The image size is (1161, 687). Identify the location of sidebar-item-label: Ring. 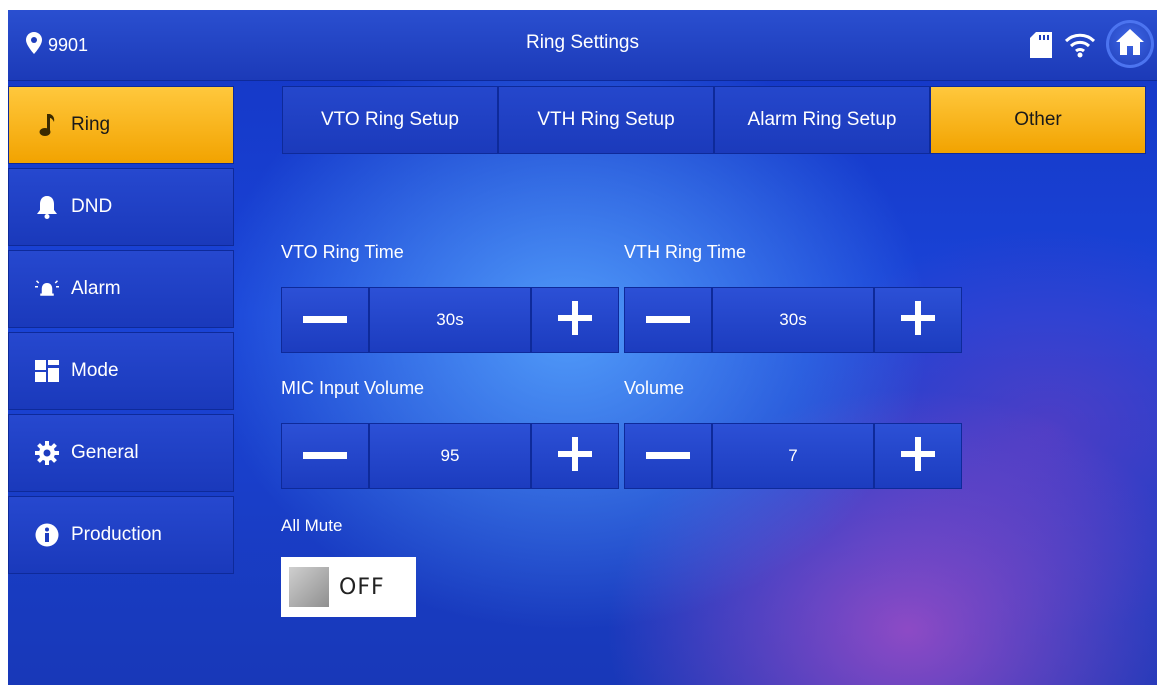
(91, 124).